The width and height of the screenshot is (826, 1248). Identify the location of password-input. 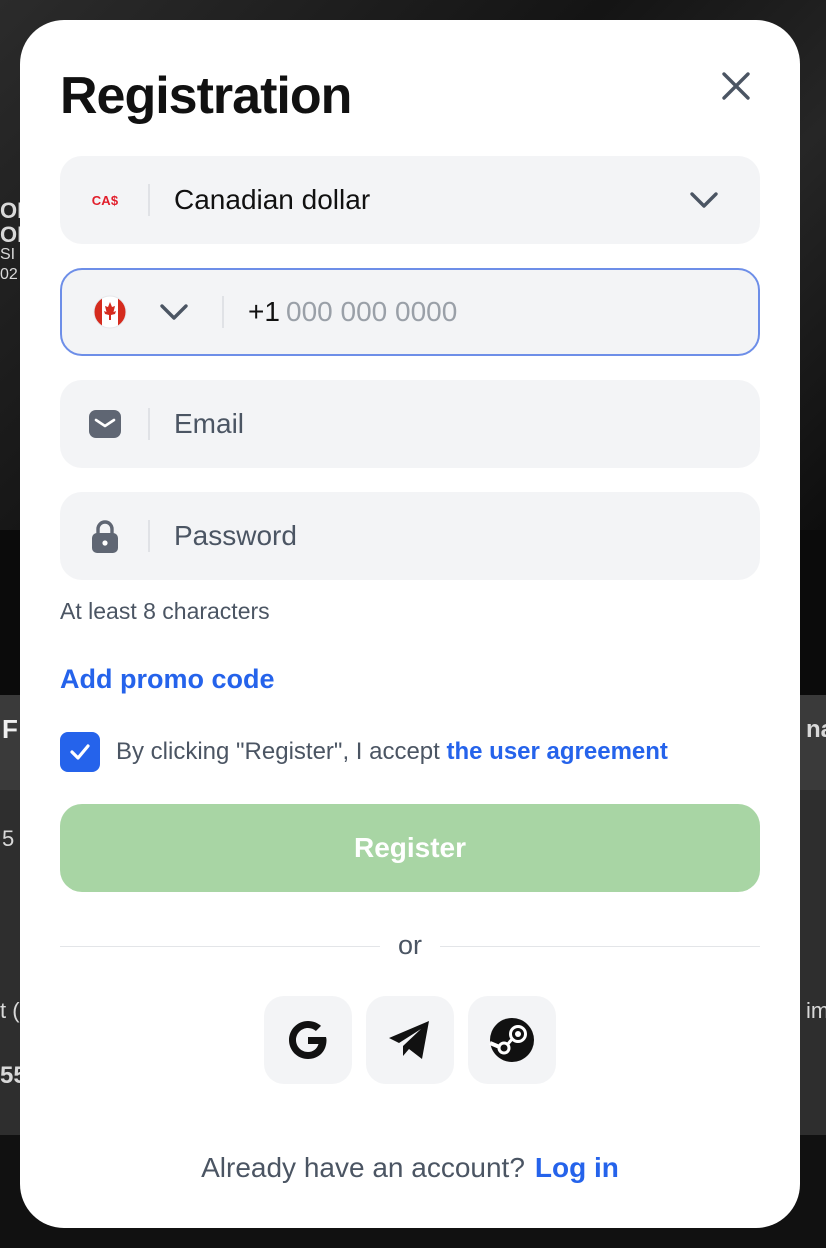
(444, 536).